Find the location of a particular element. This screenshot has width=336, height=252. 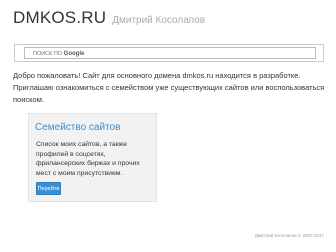

search-input: ПОИСК ПО Google is located at coordinates (170, 53).